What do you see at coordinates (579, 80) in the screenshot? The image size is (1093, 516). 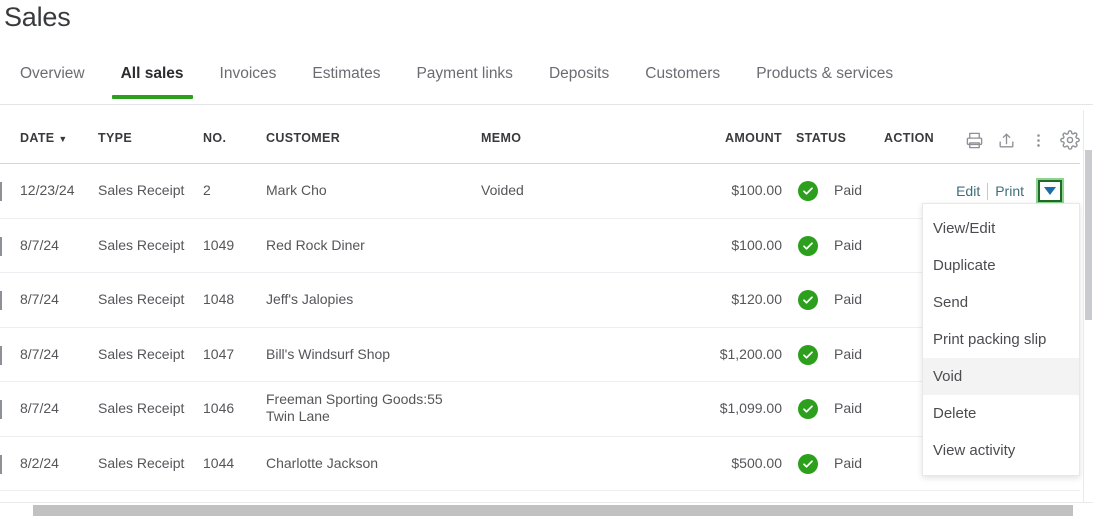 I see `tab-deposits: Deposits` at bounding box center [579, 80].